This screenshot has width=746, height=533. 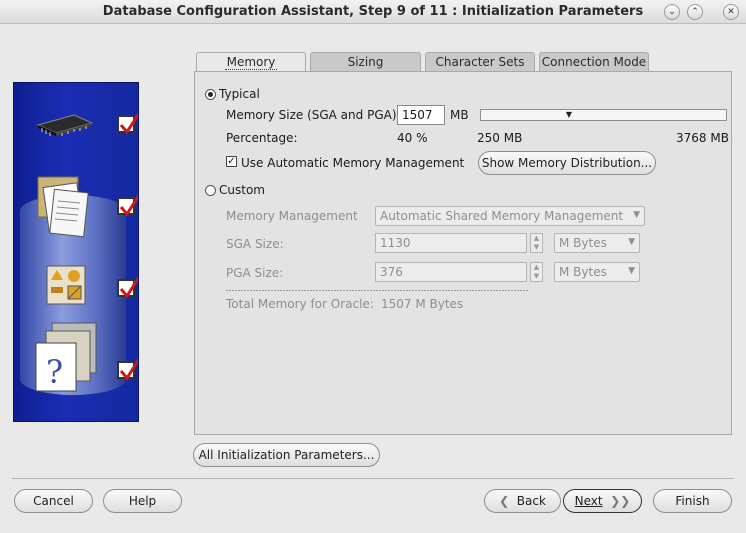 I want to click on custom-label: Custom, so click(x=242, y=190).